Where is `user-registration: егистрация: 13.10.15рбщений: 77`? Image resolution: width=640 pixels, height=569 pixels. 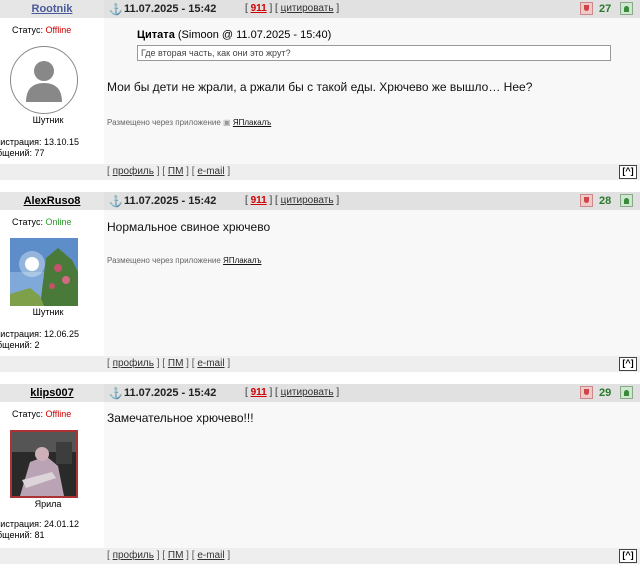 user-registration: егистрация: 13.10.15рбщений: 77 is located at coordinates (40, 147).